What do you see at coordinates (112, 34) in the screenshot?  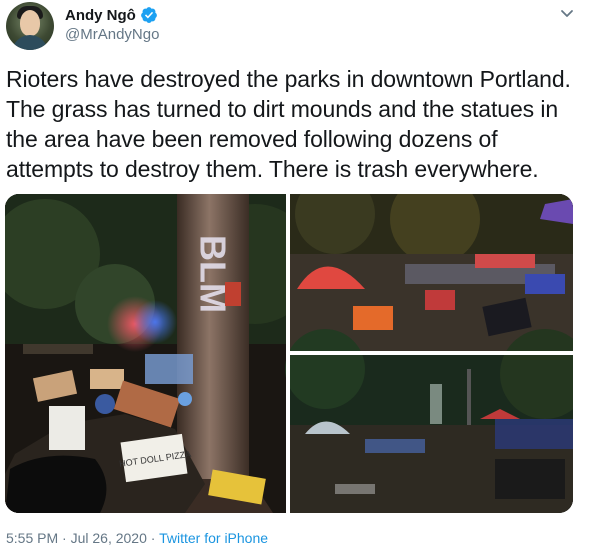 I see `author-handle: @MrAndyNgo` at bounding box center [112, 34].